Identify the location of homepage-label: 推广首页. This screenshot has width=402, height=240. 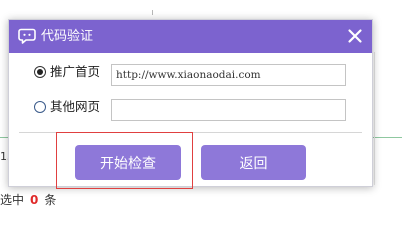
(75, 71).